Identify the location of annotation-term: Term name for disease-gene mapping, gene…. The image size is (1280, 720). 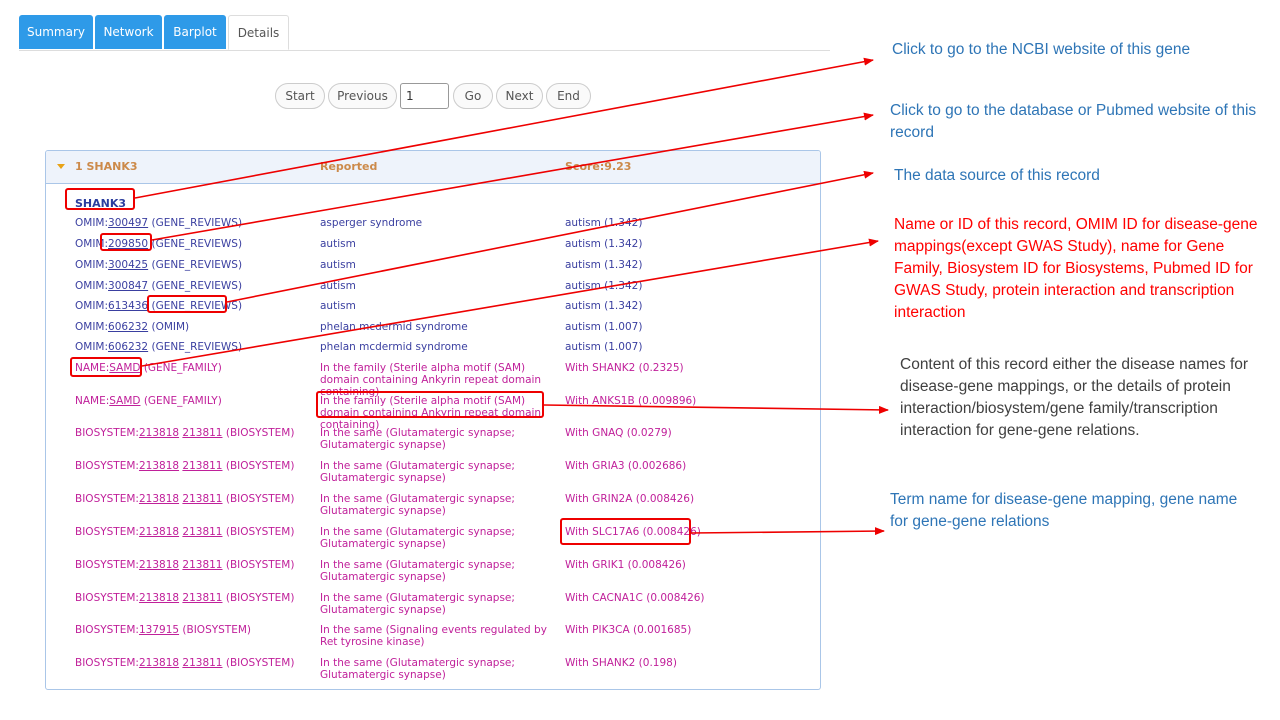
(1064, 510).